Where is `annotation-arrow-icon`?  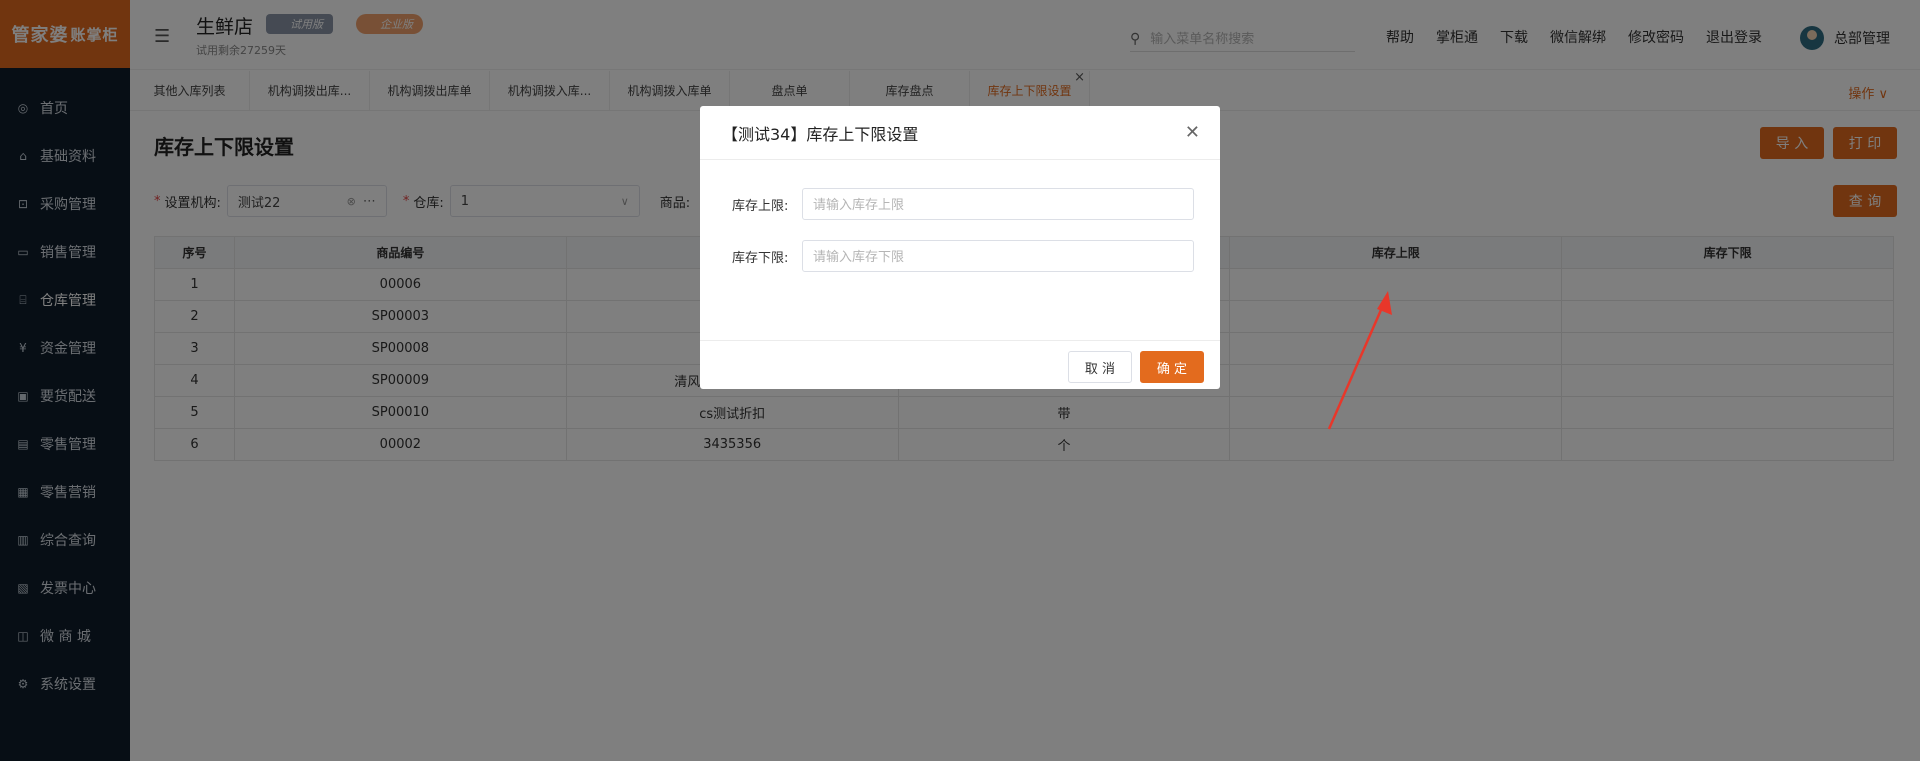 annotation-arrow-icon is located at coordinates (1359, 360).